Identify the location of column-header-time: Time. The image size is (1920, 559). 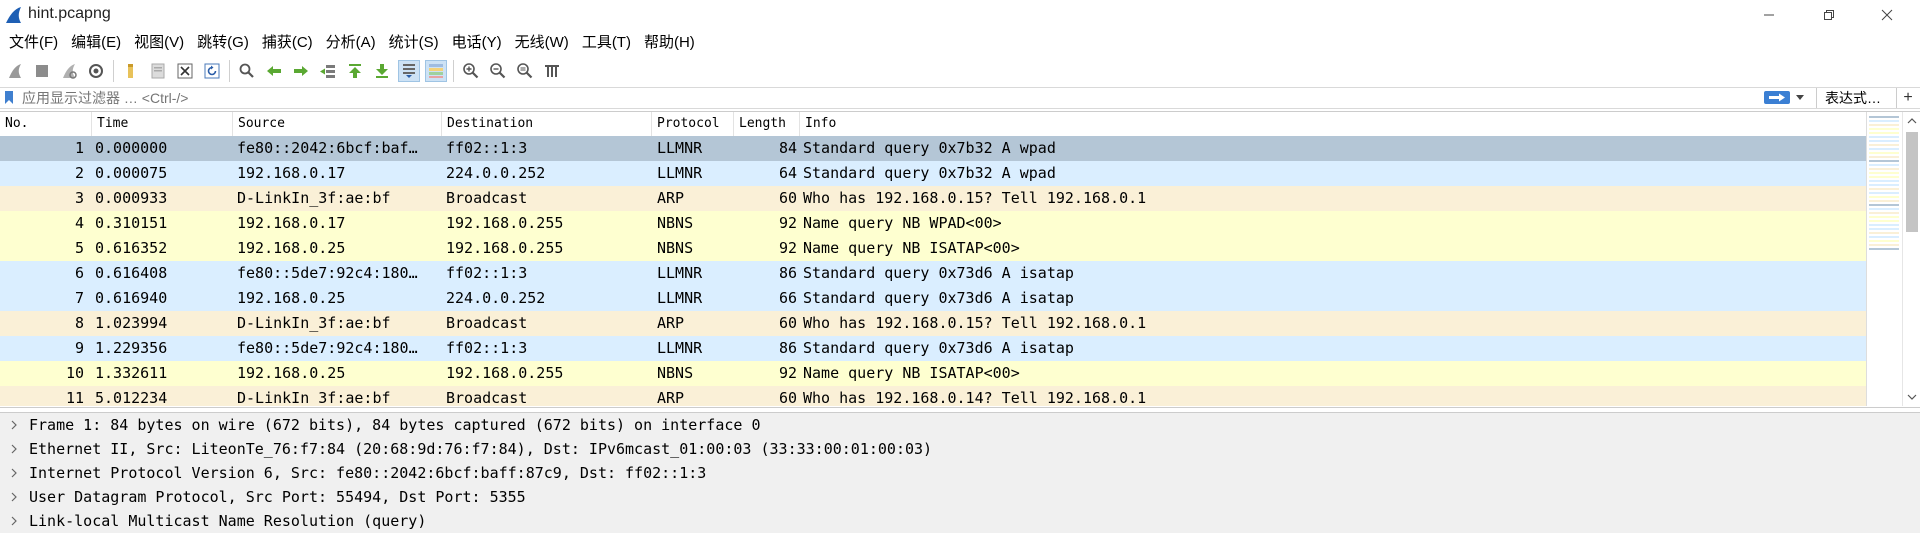
(162, 124).